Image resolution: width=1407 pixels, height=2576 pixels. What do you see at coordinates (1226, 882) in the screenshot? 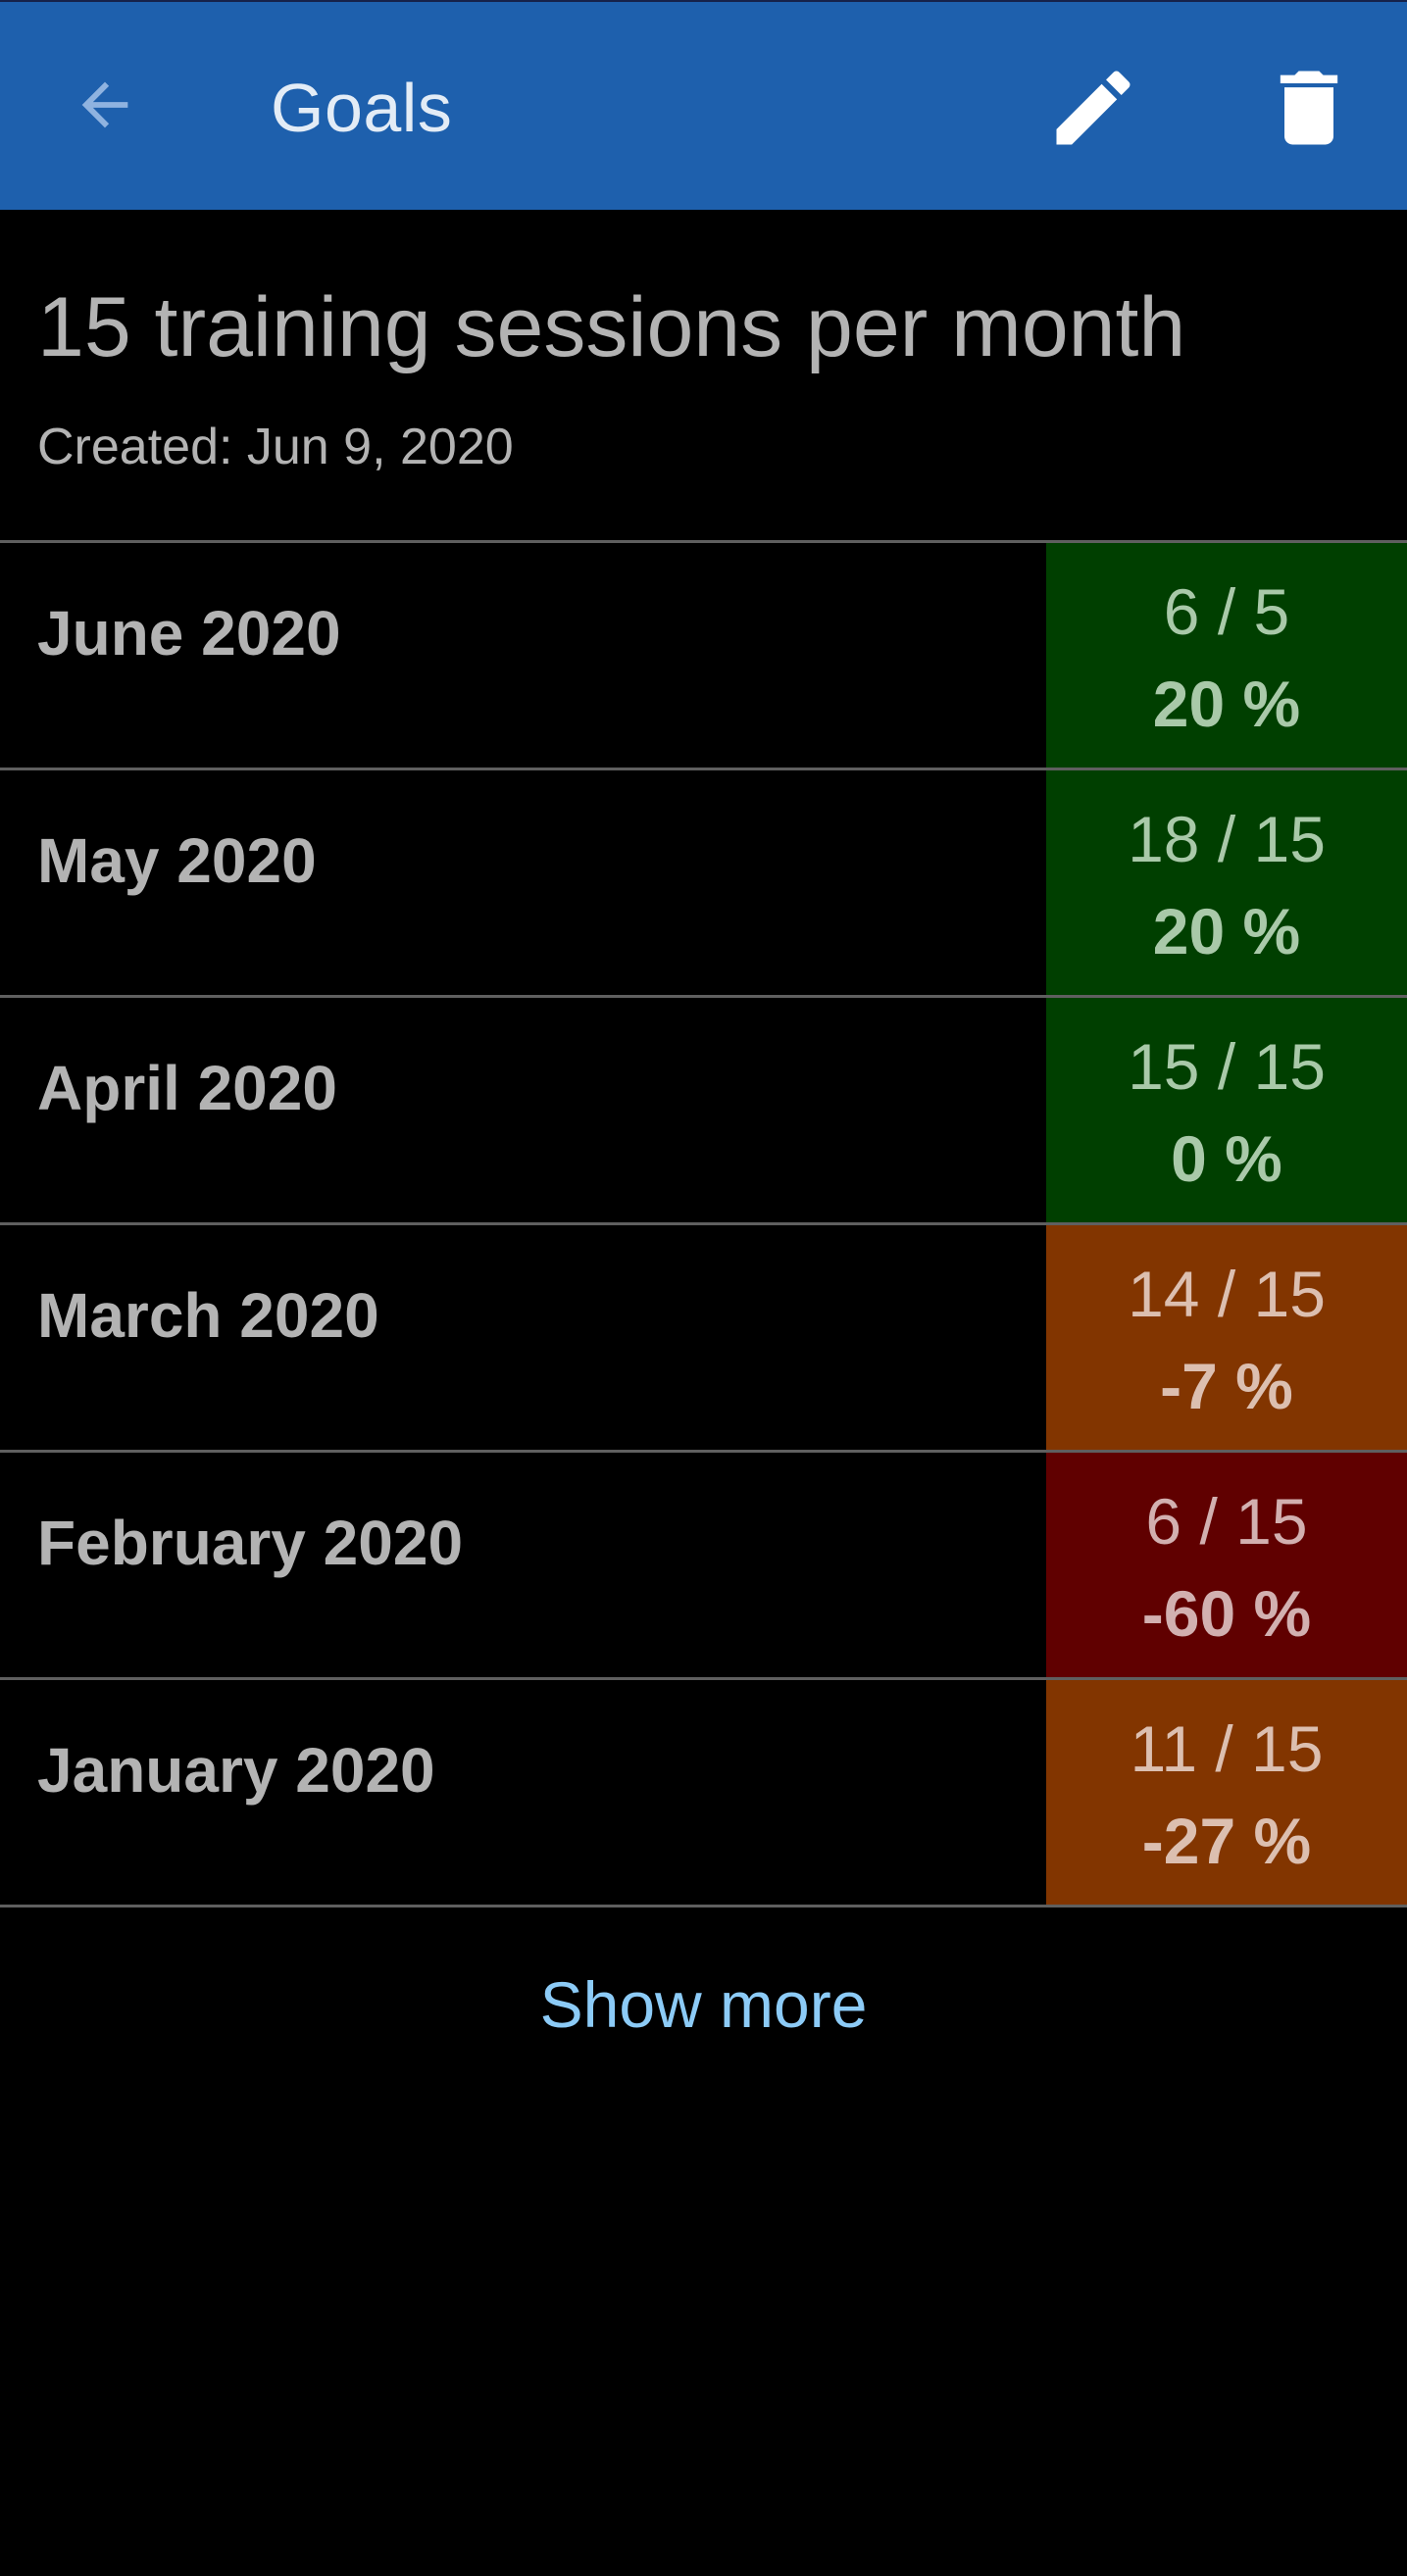
I see `period-status-cell: 18 / 15 20 %` at bounding box center [1226, 882].